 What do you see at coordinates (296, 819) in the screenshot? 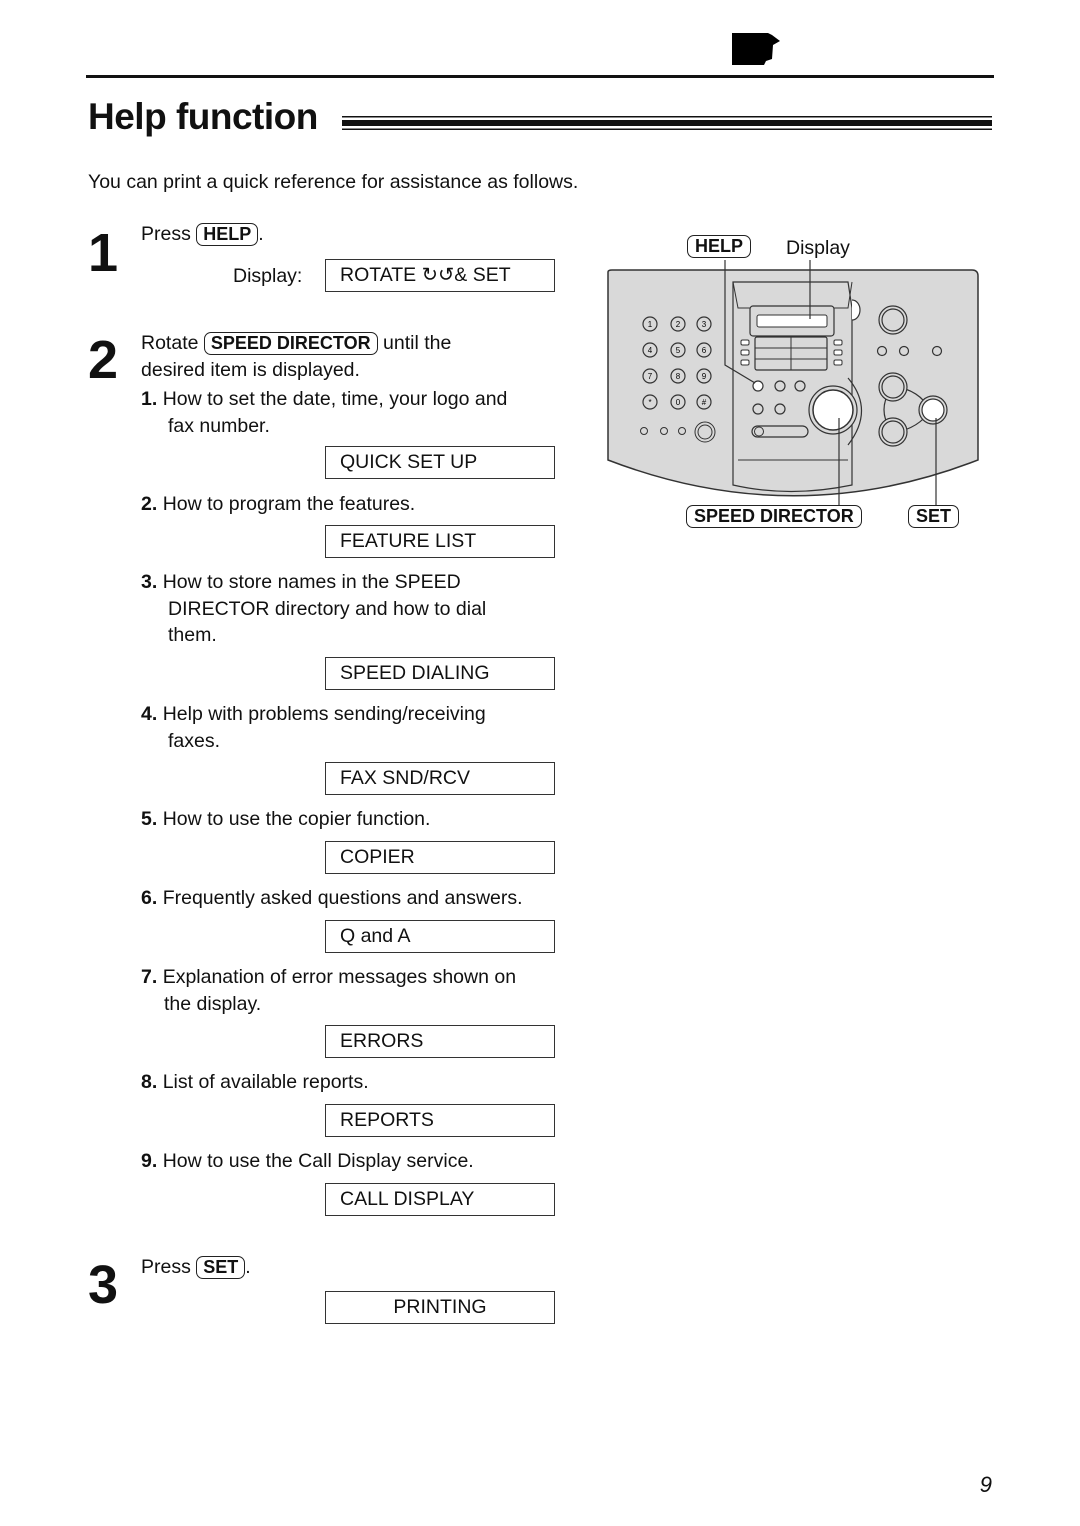
I see `item-text: How to use the copier function.` at bounding box center [296, 819].